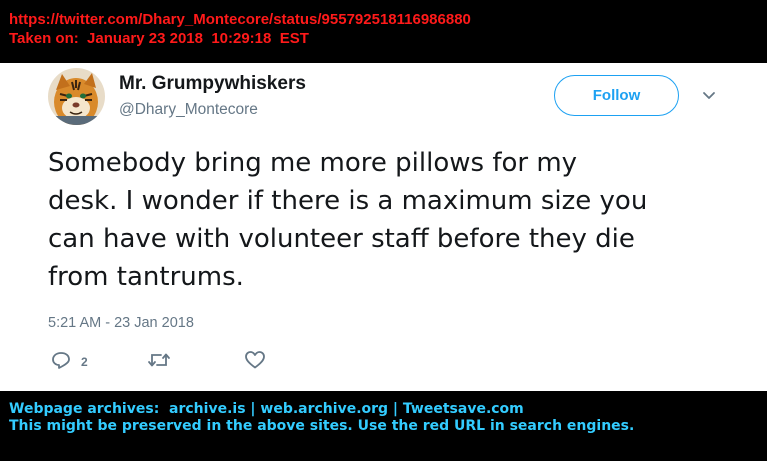 This screenshot has width=767, height=461. Describe the element at coordinates (198, 363) in the screenshot. I see `tweet-actions: 2` at that location.